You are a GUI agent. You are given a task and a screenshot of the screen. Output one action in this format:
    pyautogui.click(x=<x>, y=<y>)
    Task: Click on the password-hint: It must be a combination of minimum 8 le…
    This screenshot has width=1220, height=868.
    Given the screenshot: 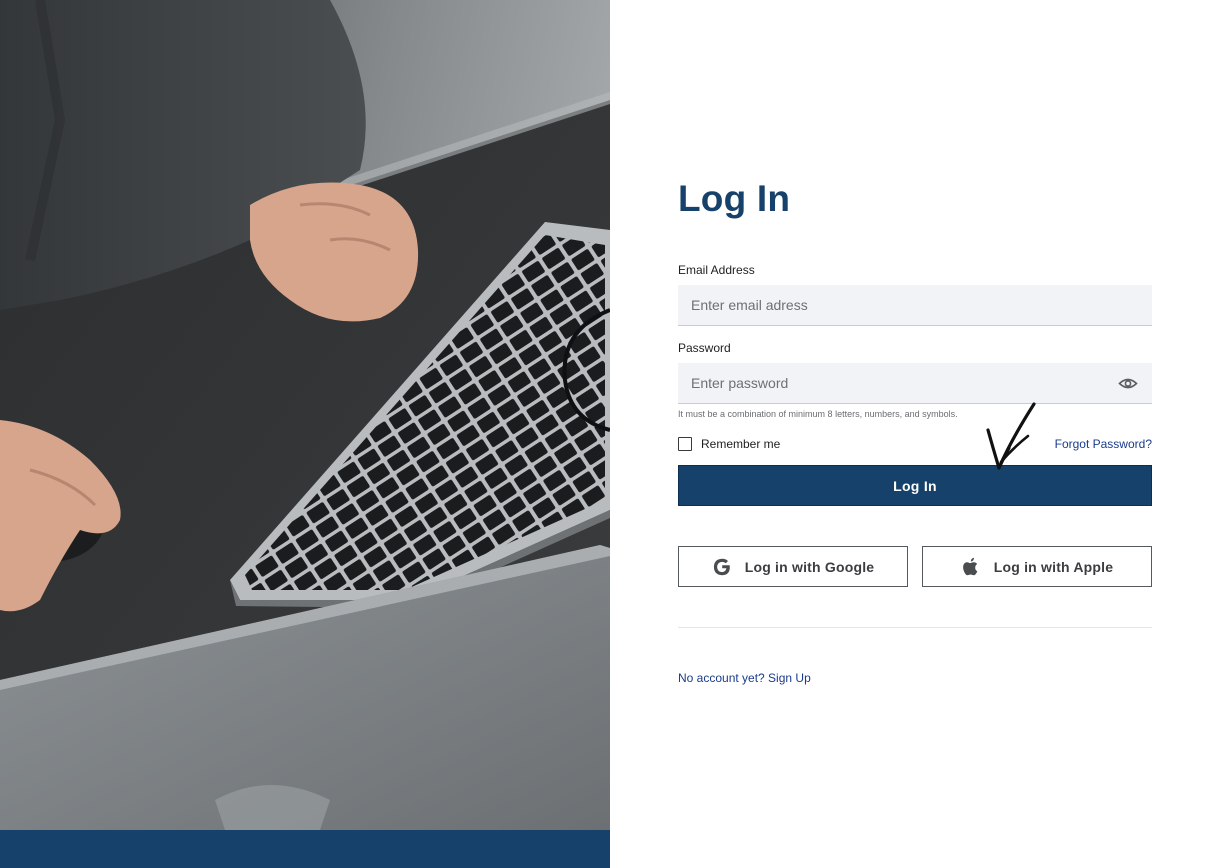 What is the action you would take?
    pyautogui.click(x=818, y=414)
    